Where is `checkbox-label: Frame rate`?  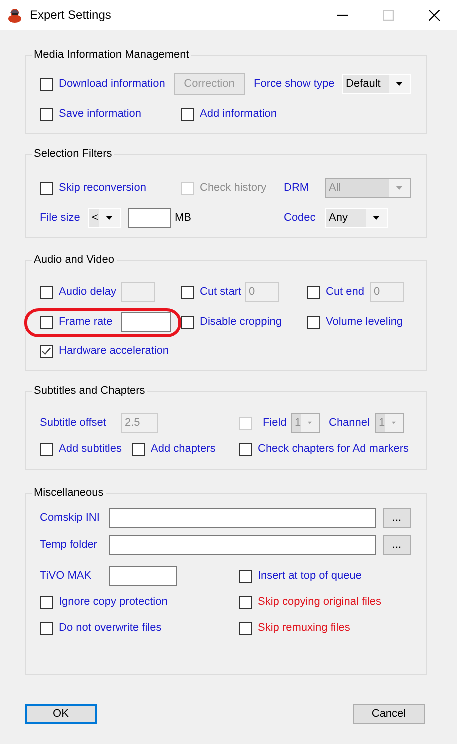 checkbox-label: Frame rate is located at coordinates (86, 322).